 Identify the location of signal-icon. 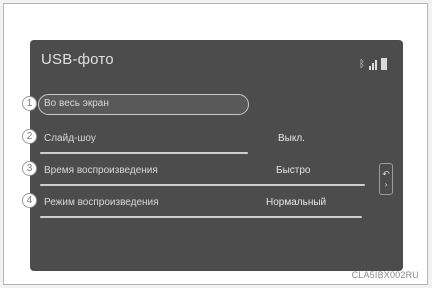
(373, 65).